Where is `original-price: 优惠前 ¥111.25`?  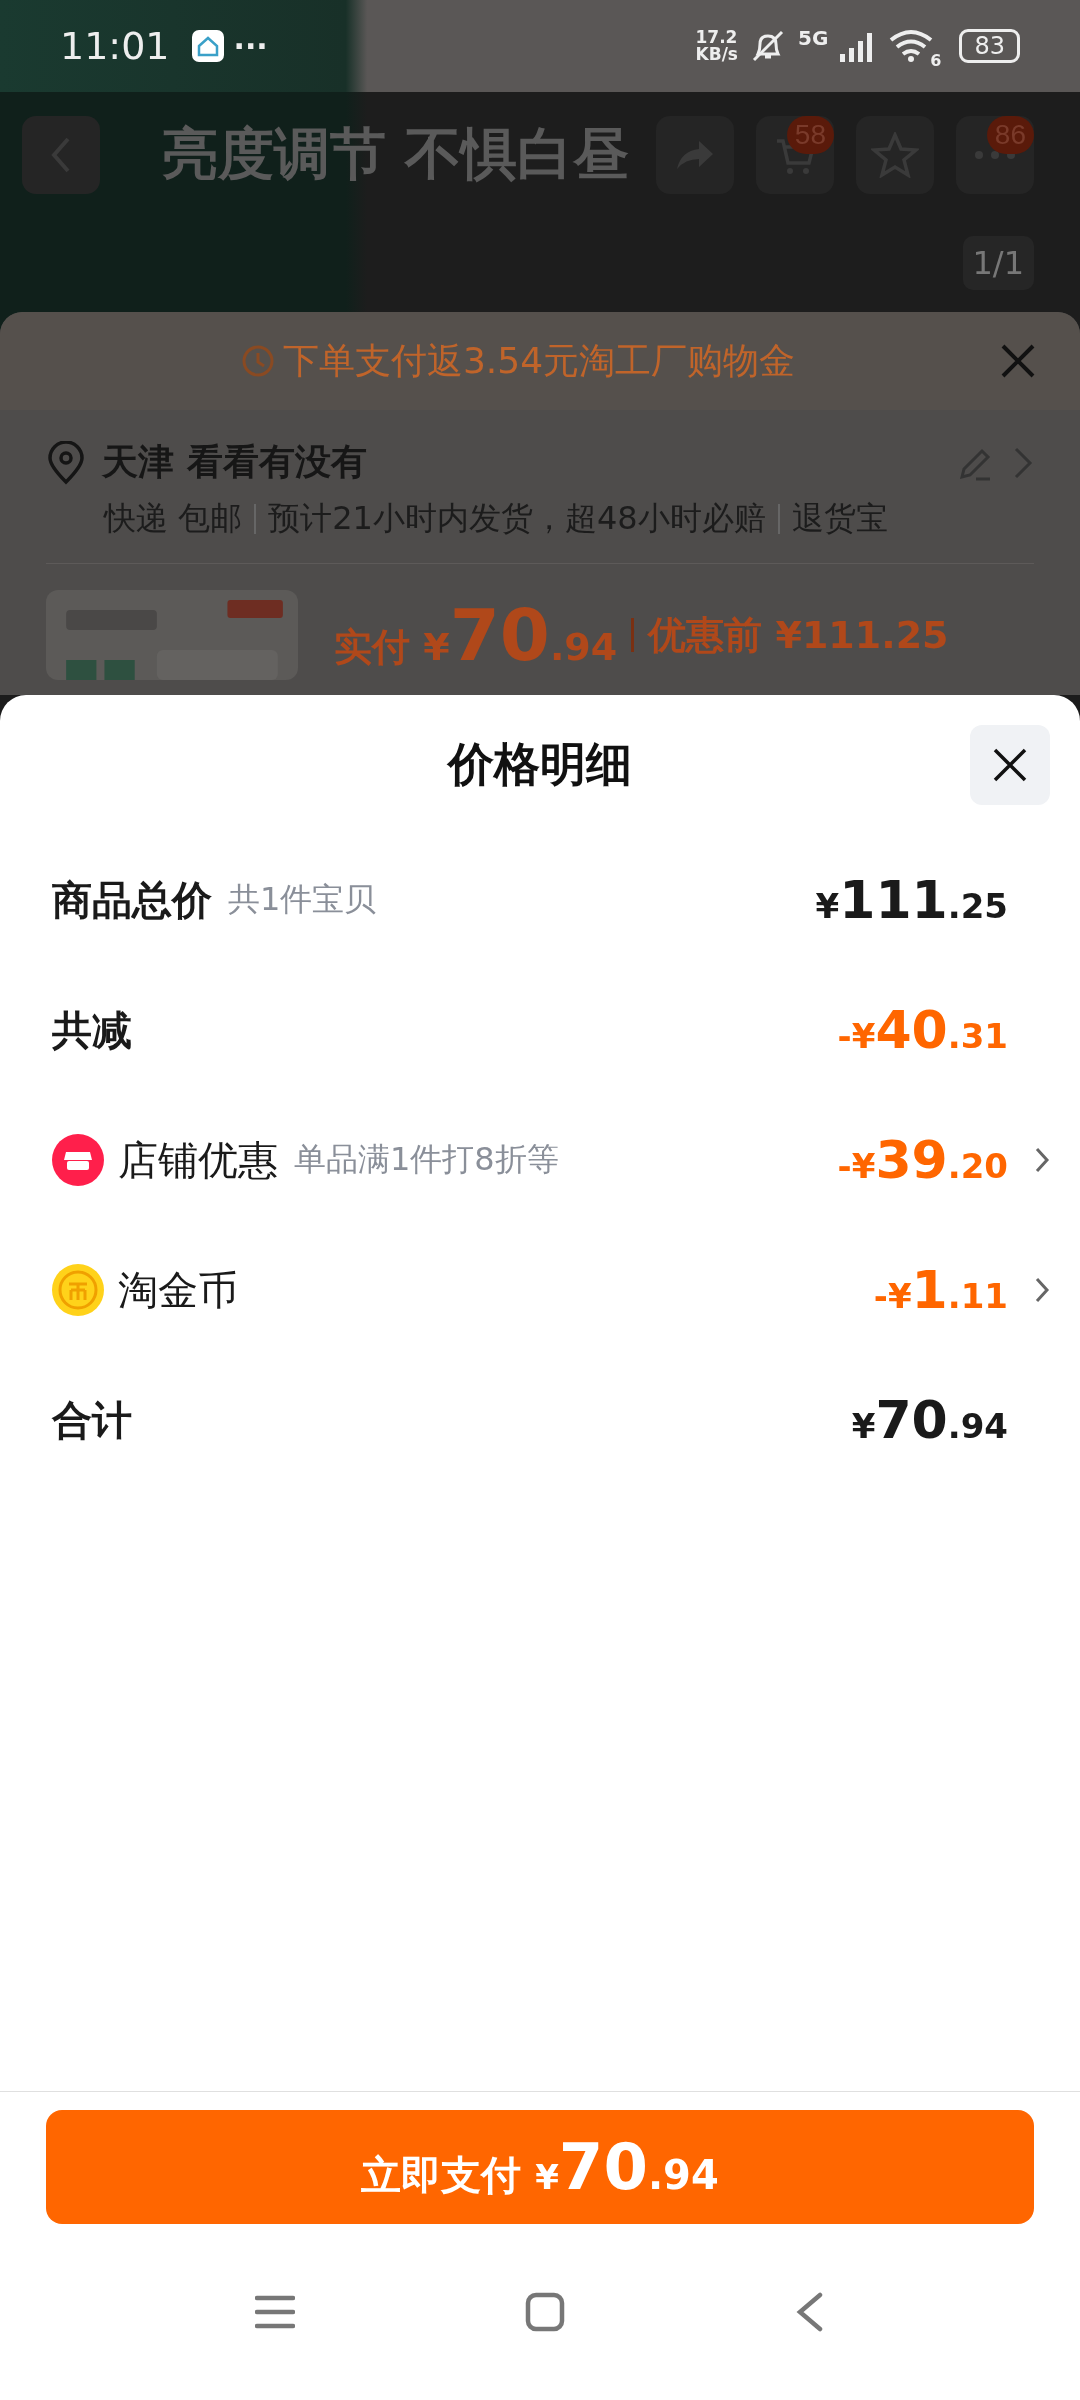 original-price: 优惠前 ¥111.25 is located at coordinates (798, 635).